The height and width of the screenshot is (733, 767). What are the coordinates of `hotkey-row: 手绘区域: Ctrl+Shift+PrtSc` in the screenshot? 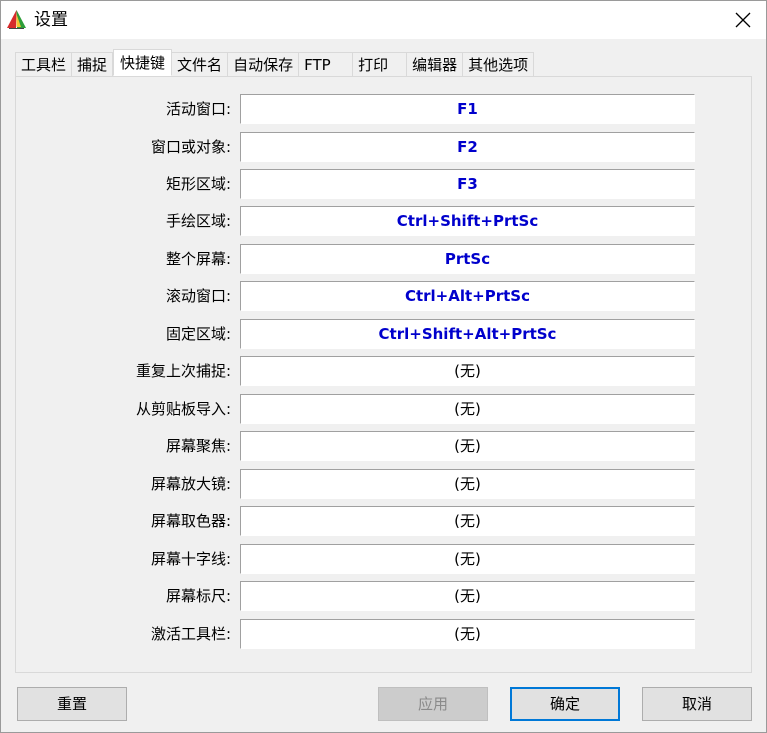 It's located at (383, 221).